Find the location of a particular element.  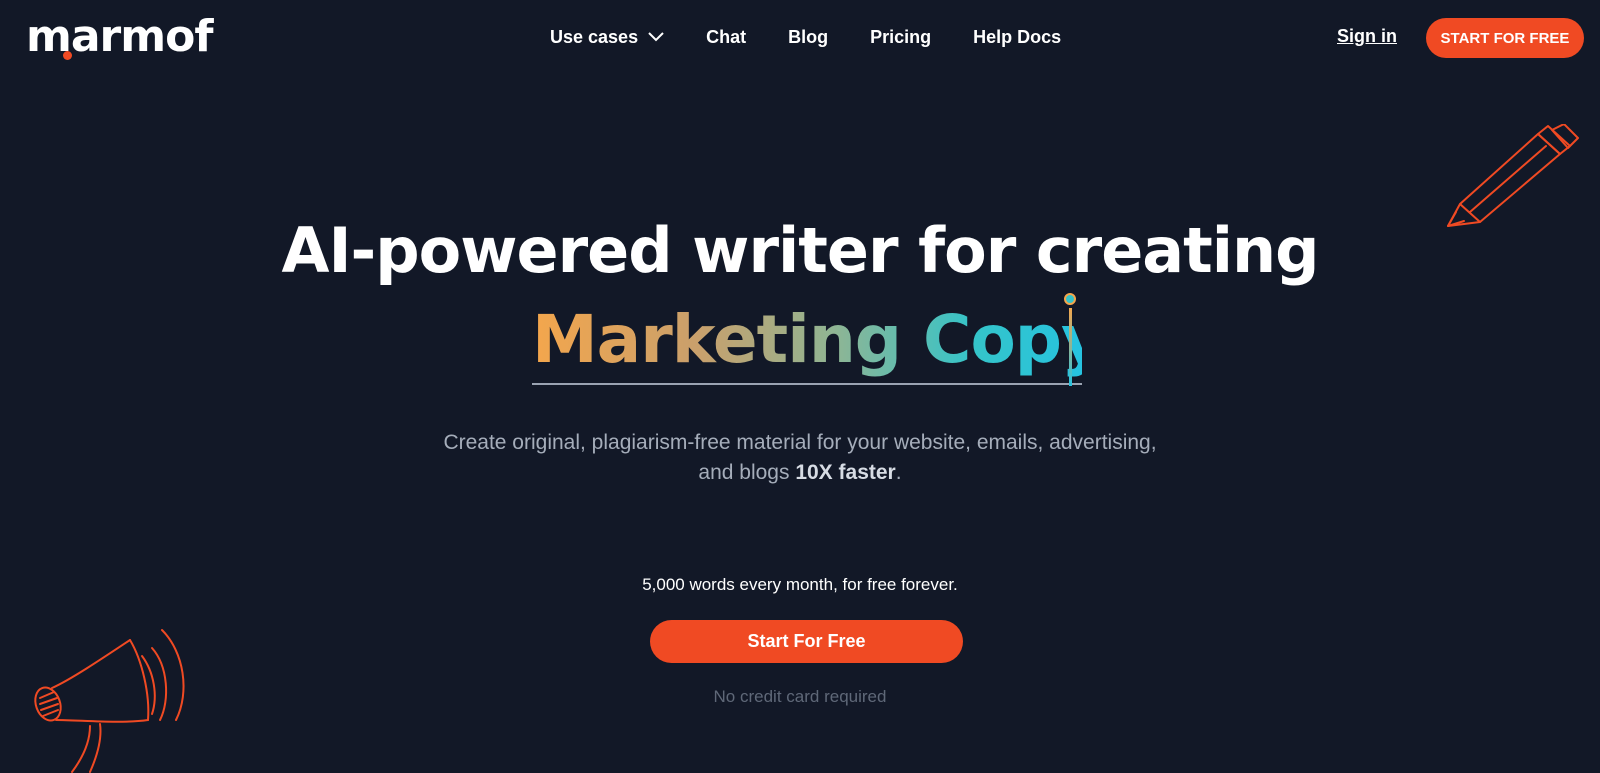

subtitle-line-2: and blogs 10X faster. is located at coordinates (800, 473).